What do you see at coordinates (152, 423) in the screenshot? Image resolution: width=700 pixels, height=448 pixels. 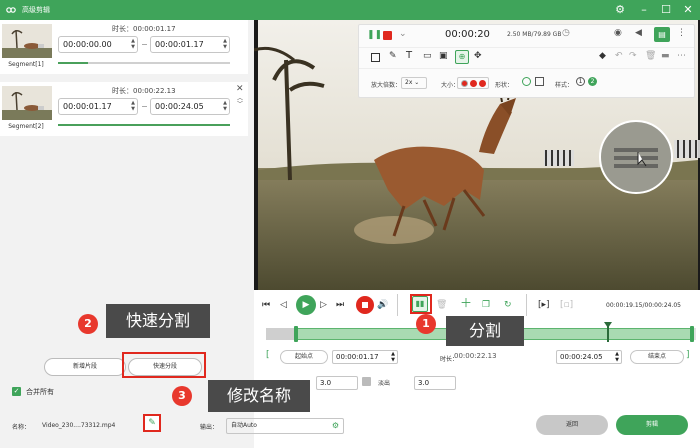 I see `rename-edit-icon: ✎` at bounding box center [152, 423].